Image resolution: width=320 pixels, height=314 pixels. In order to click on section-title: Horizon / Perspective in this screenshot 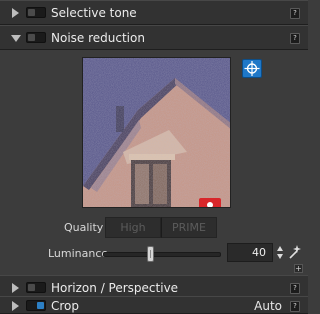, I will do `click(115, 288)`.